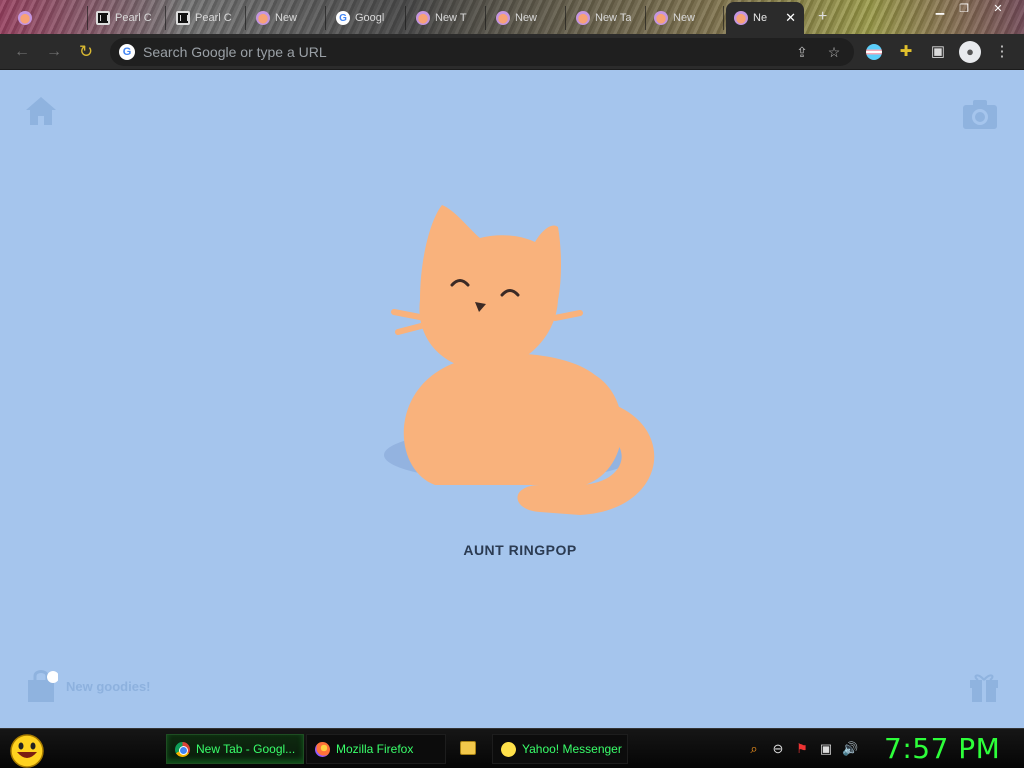 The image size is (1024, 768). What do you see at coordinates (940, 9) in the screenshot?
I see `minimize-icon: ▁` at bounding box center [940, 9].